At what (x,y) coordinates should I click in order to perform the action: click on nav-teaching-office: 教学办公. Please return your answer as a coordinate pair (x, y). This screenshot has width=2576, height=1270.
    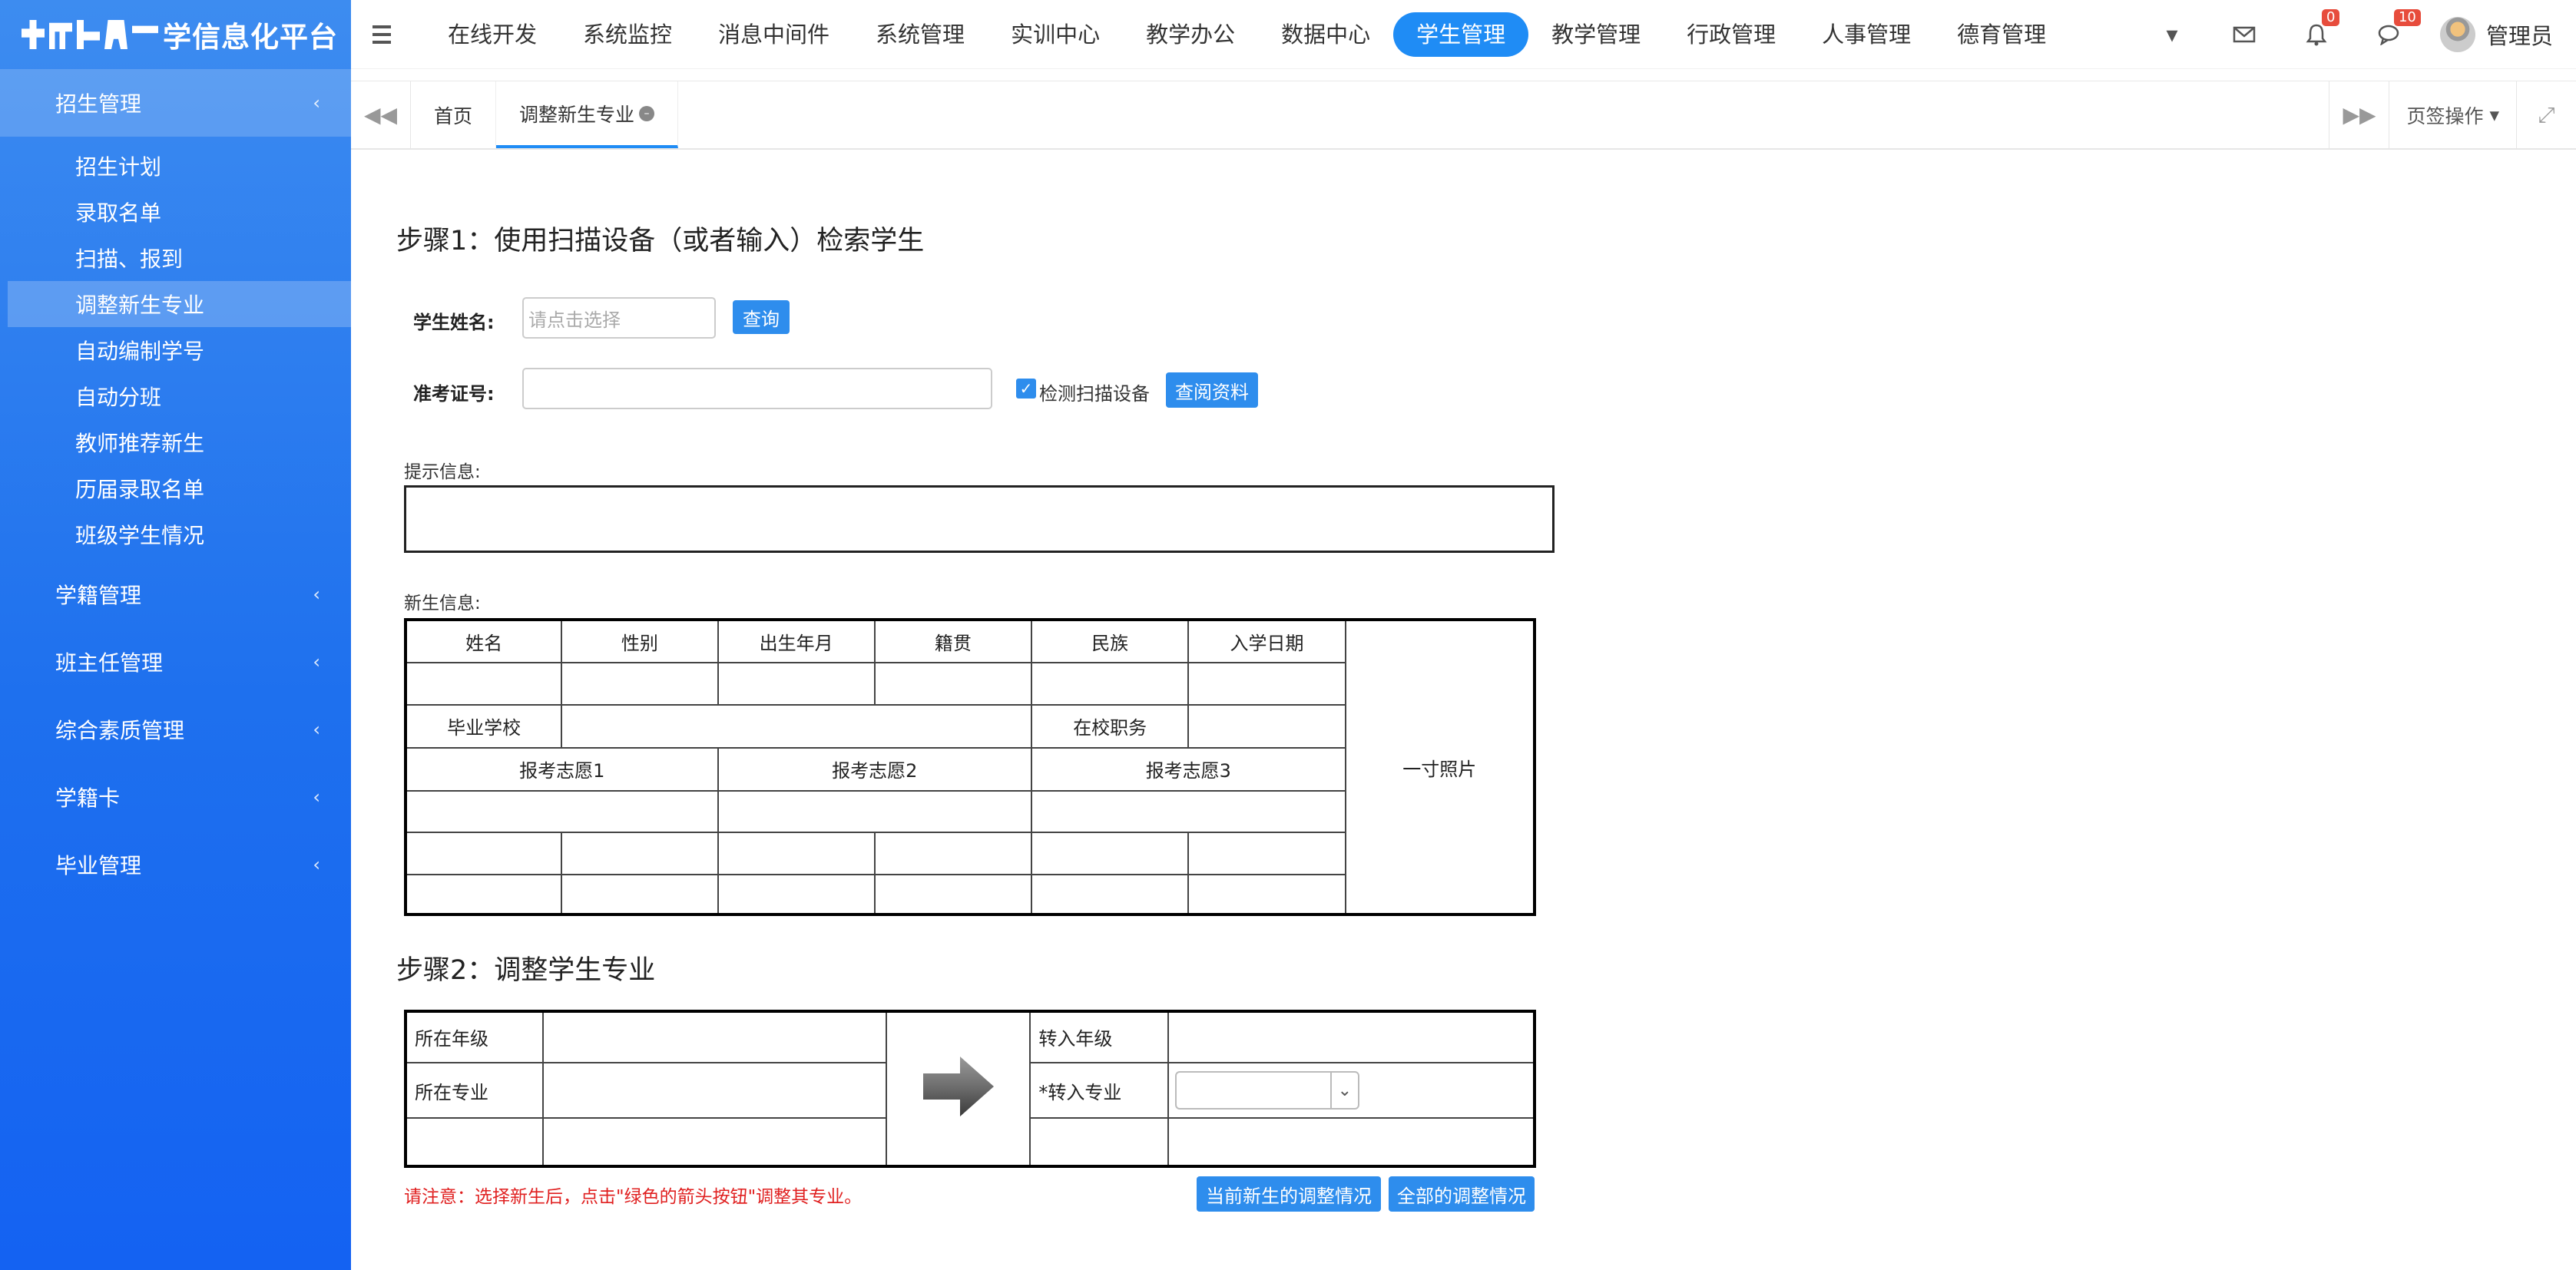
    Looking at the image, I should click on (1191, 34).